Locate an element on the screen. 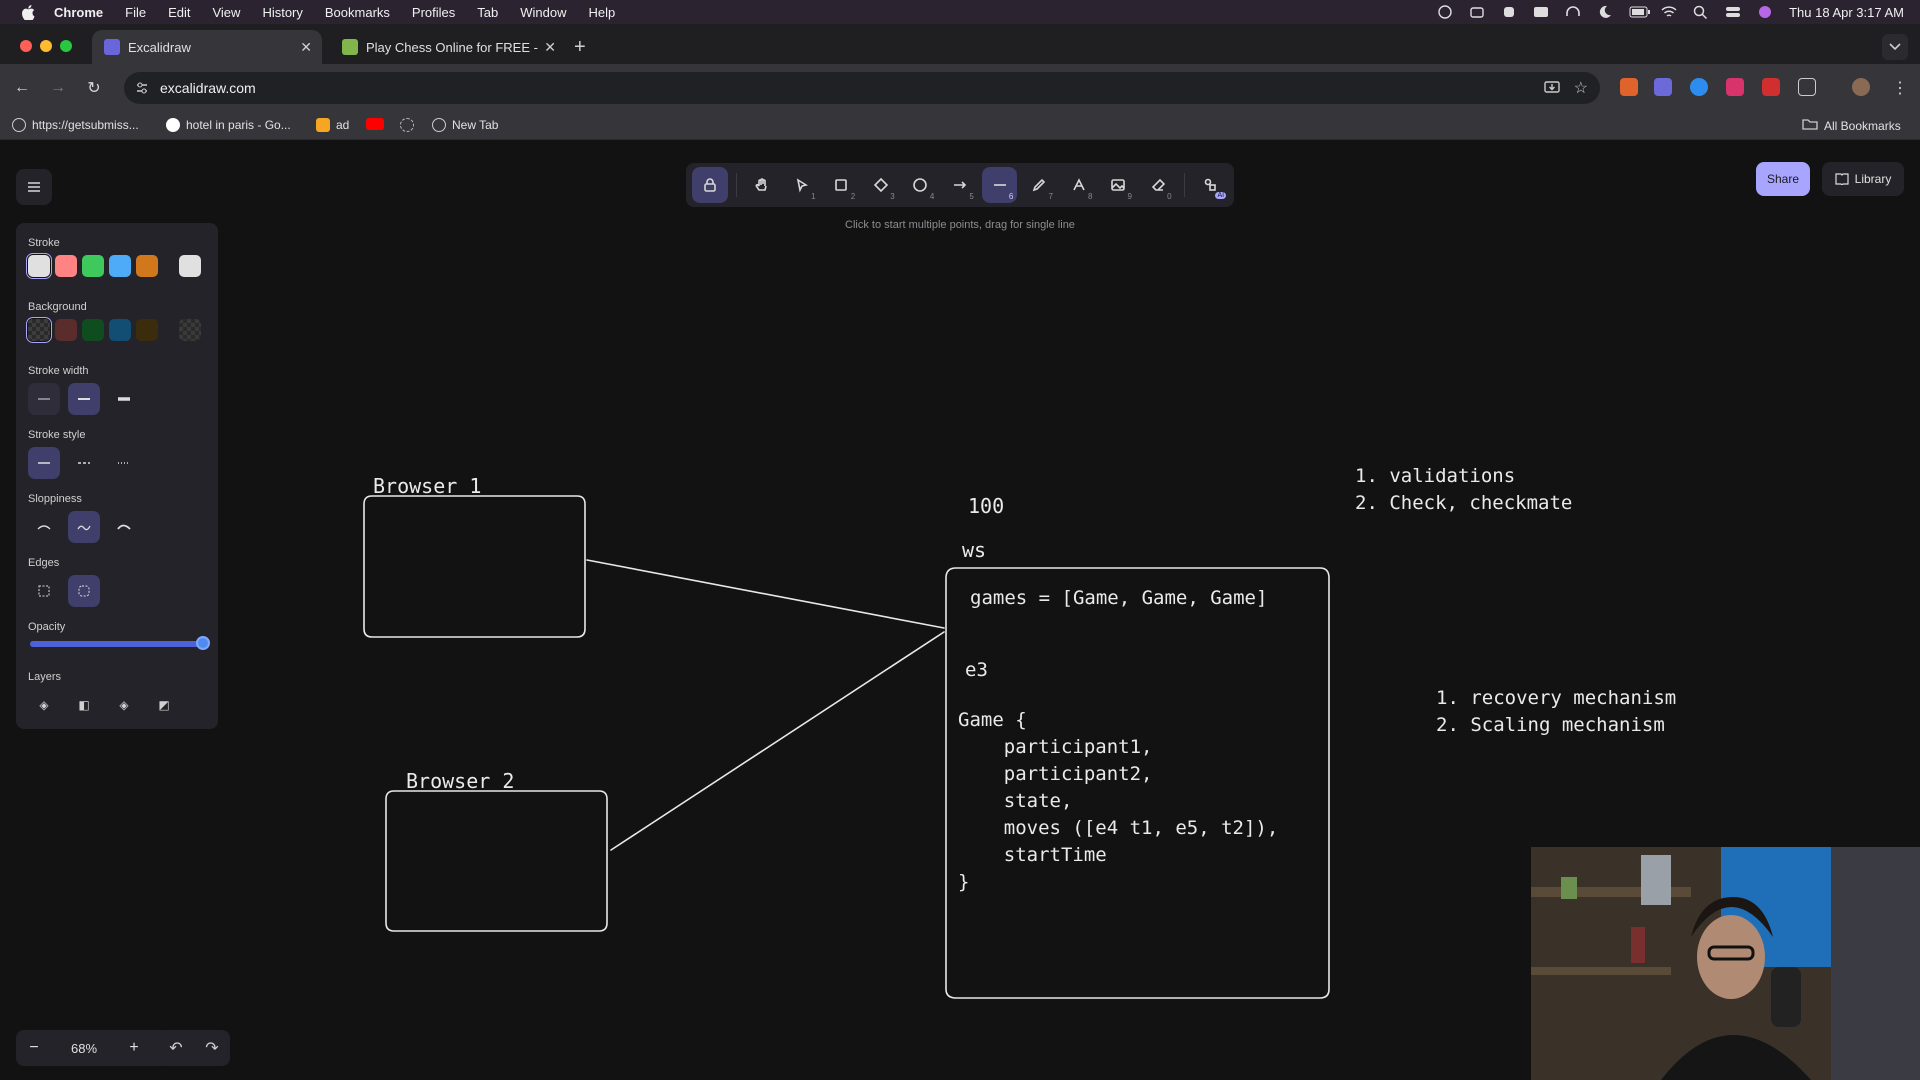 Image resolution: width=1920 pixels, height=1080 pixels. stroke-swatch-green is located at coordinates (93, 266).